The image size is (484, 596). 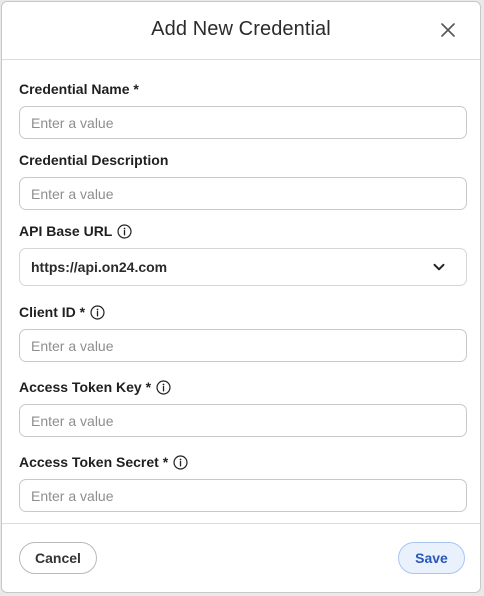 I want to click on credential-description-group: Credential Description, so click(x=243, y=180).